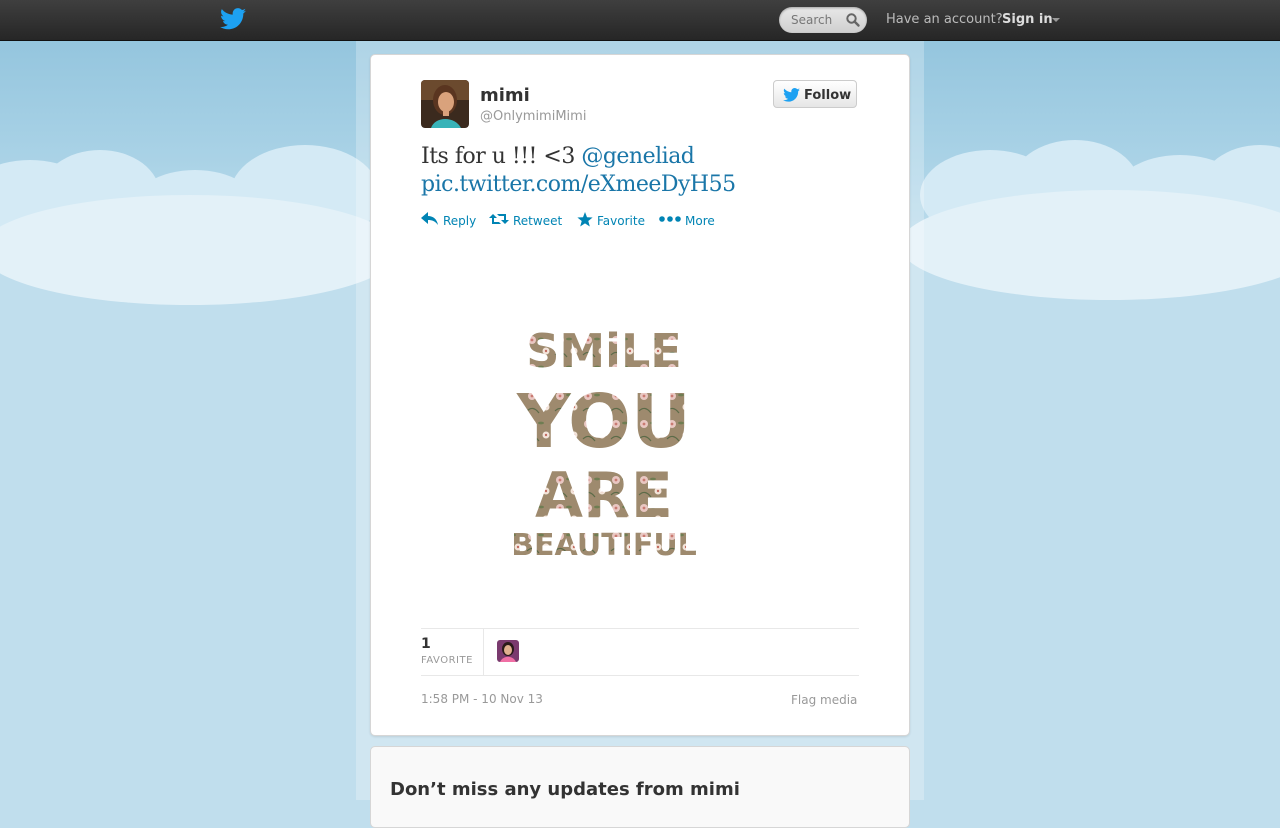 Image resolution: width=1280 pixels, height=828 pixels. I want to click on retweet-button: Retweet, so click(528, 221).